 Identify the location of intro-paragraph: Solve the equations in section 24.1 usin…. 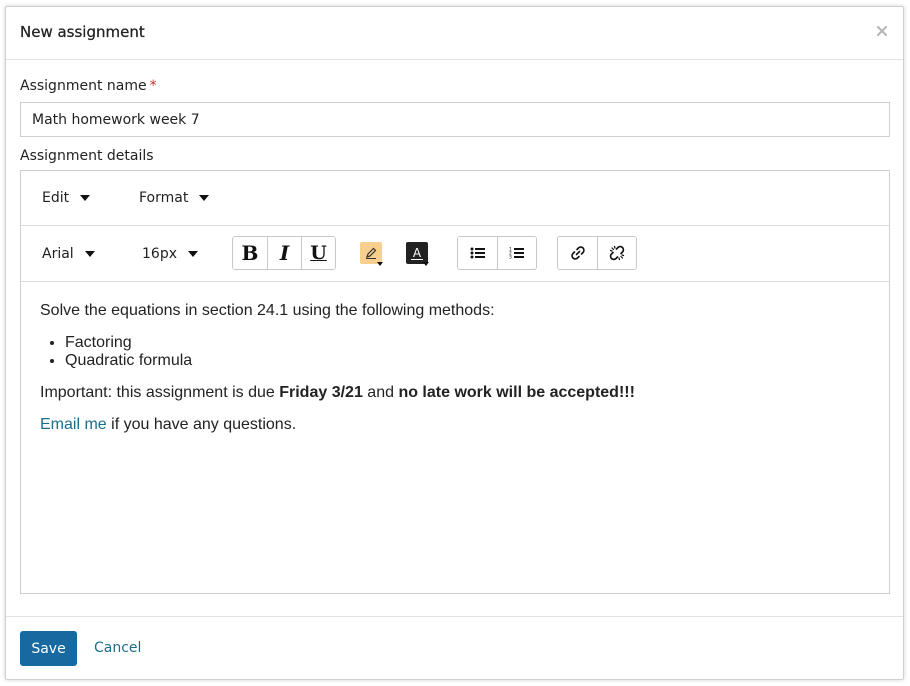
(267, 310).